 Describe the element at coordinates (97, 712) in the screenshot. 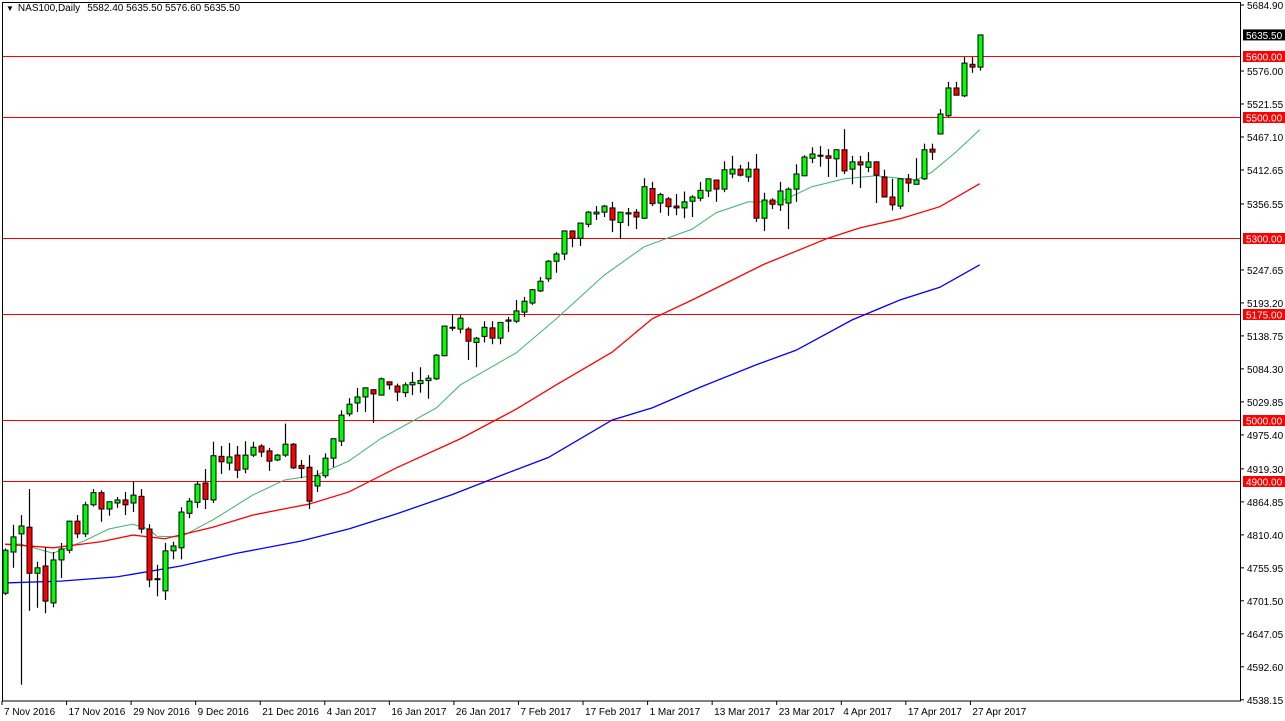

I see `time-tick-label: 17 Nov 2016` at that location.